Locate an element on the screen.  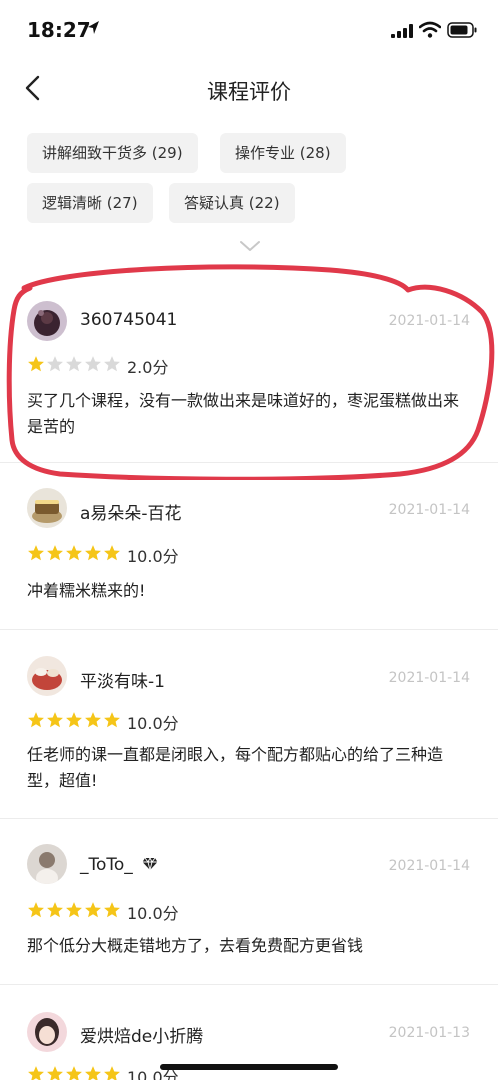
wifi-icon is located at coordinates (430, 29).